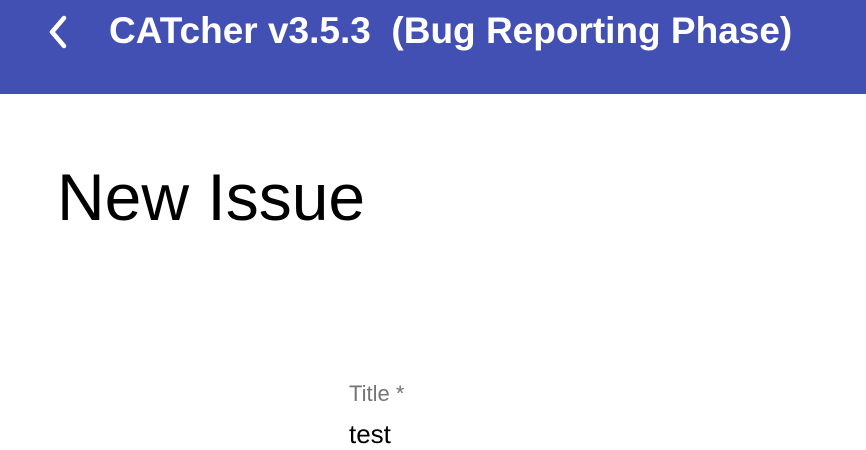 Image resolution: width=866 pixels, height=450 pixels. What do you see at coordinates (564, 434) in the screenshot?
I see `title-input` at bounding box center [564, 434].